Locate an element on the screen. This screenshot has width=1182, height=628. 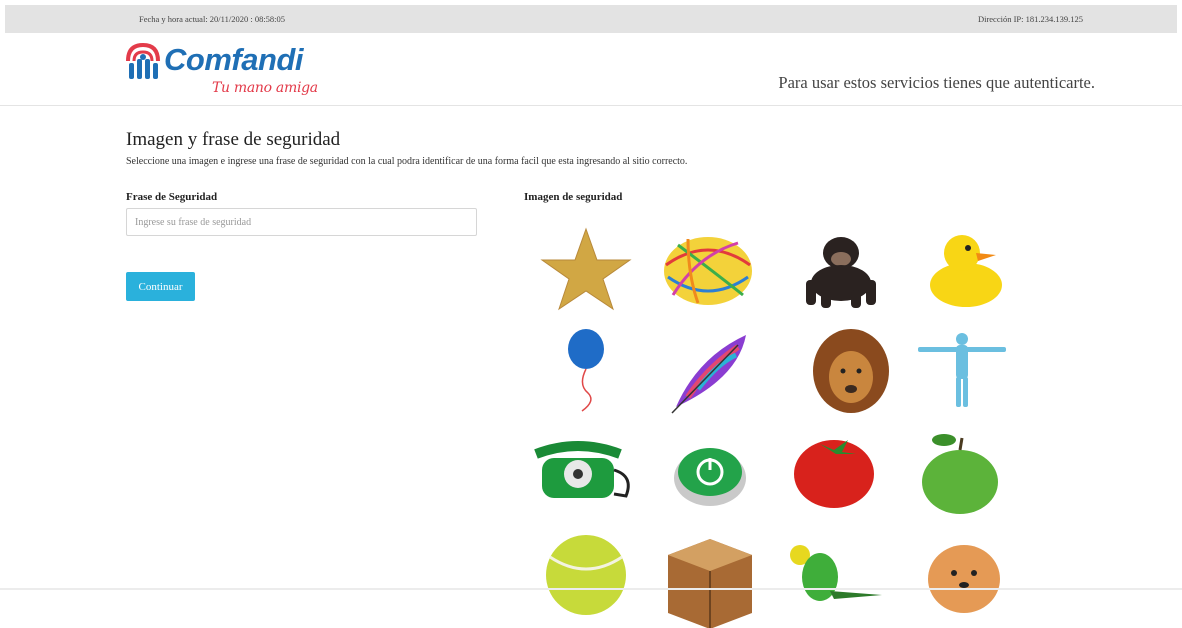
brand-slogan: Tu mano amiga is located at coordinates (265, 88).